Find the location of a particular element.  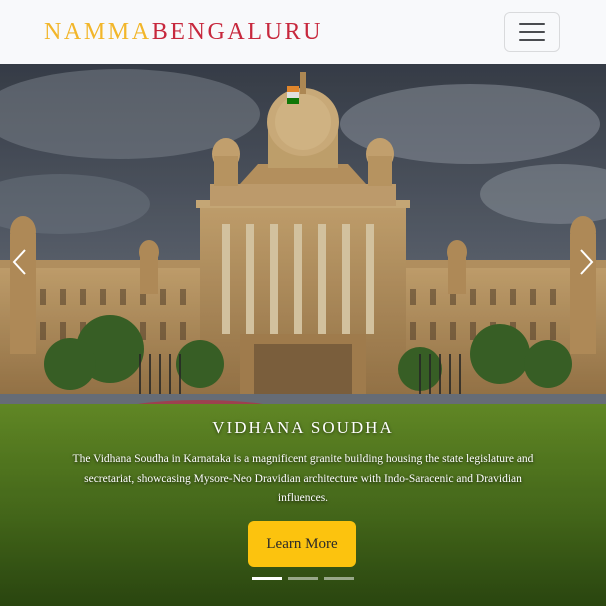

carousel-prev-button is located at coordinates (20, 262).